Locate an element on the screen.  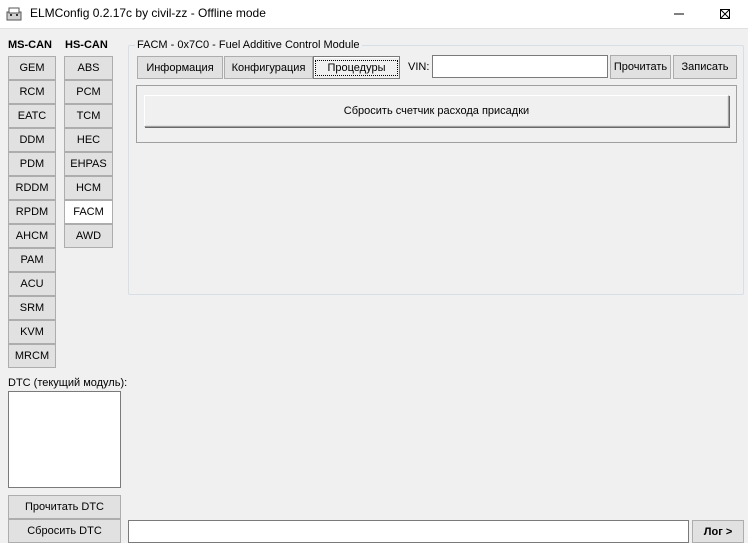
hs-can-module-button-7: AWD is located at coordinates (88, 236).